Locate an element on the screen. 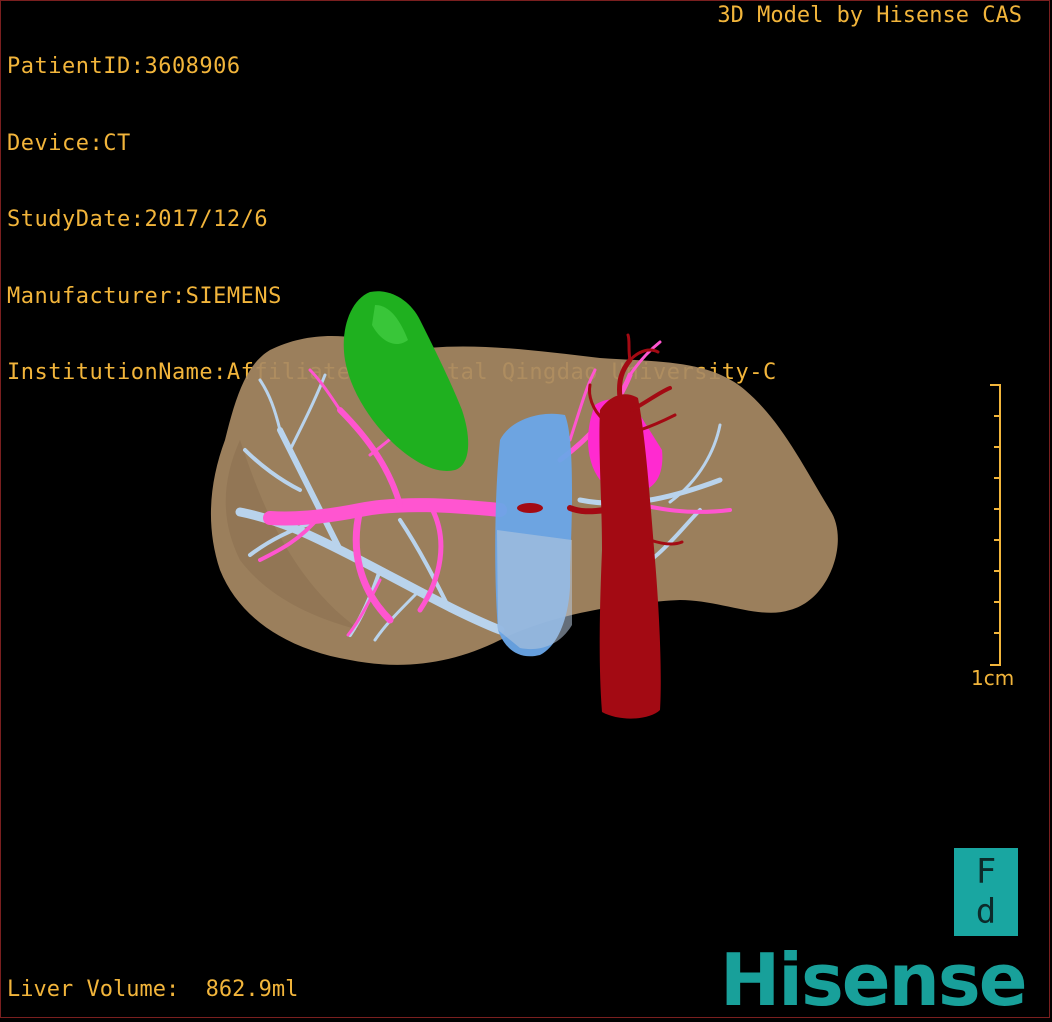 This screenshot has width=1052, height=1022. scale-bar is located at coordinates (995, 525).